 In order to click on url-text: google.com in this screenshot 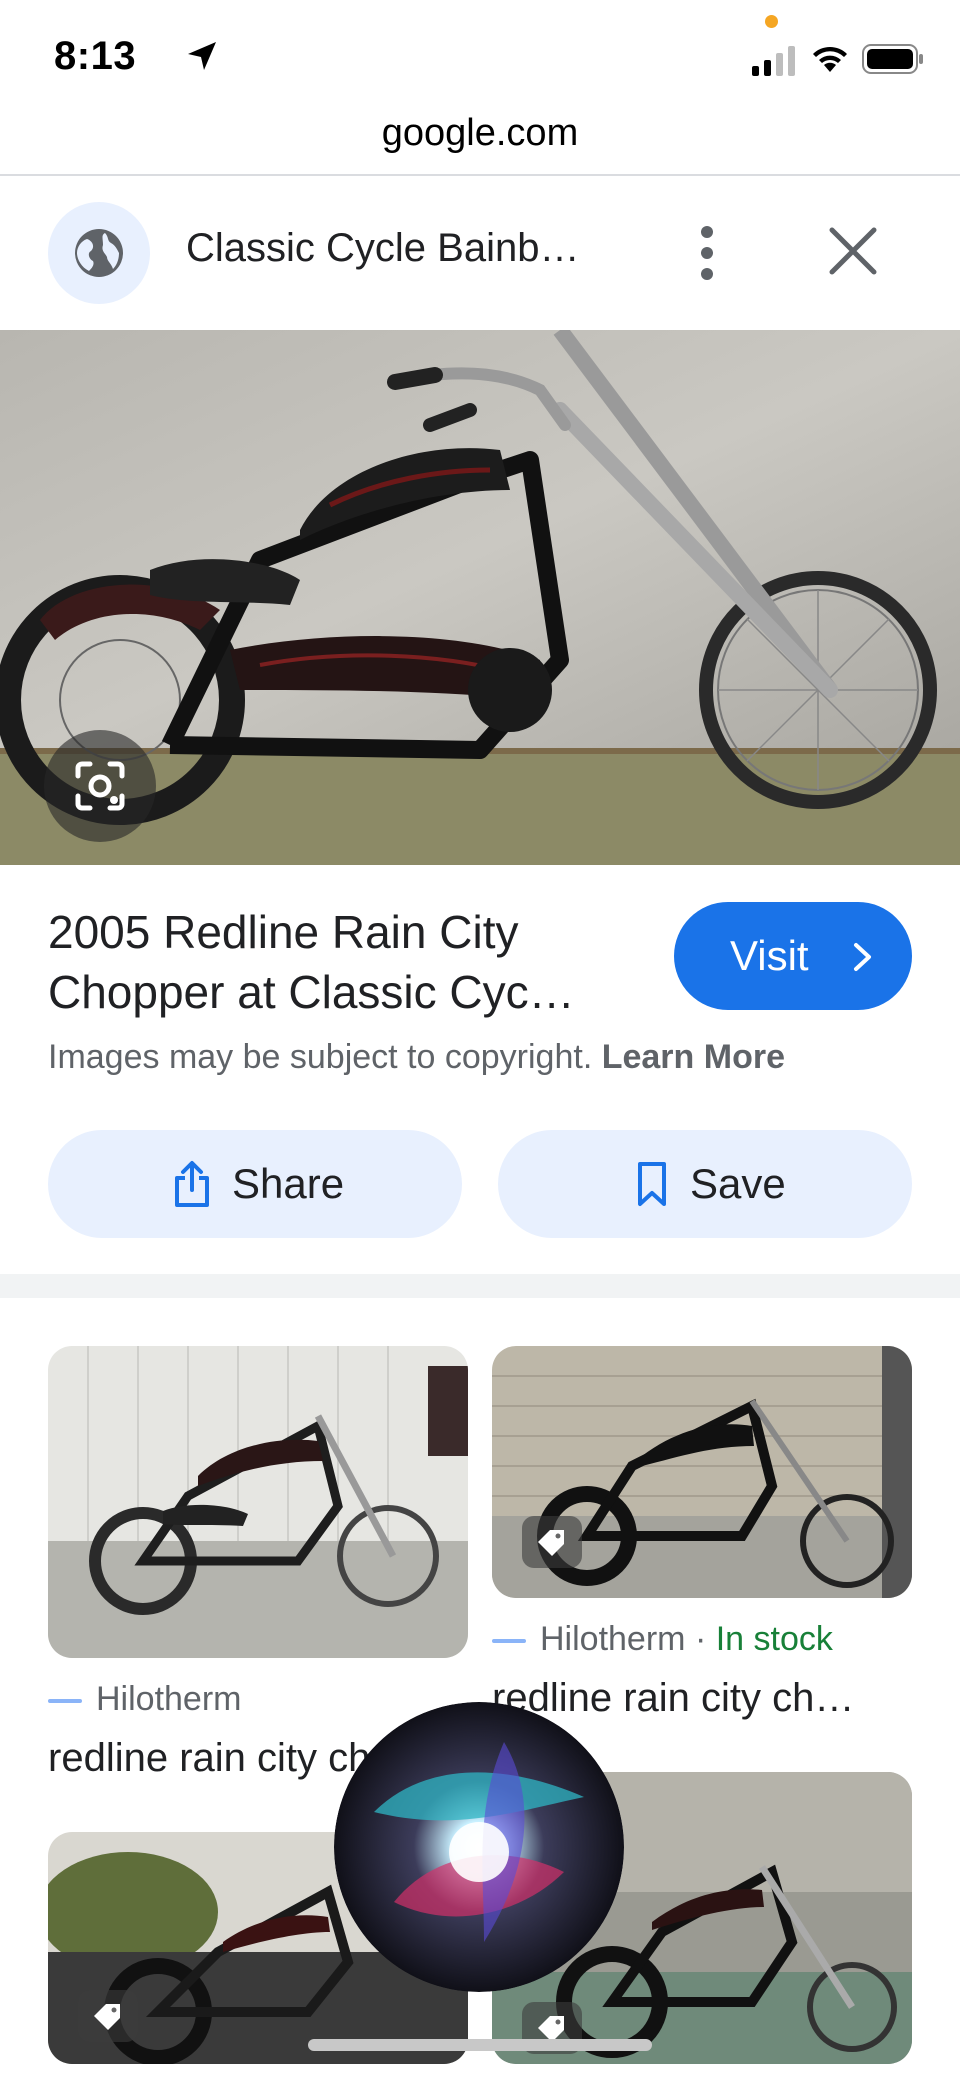, I will do `click(480, 133)`.